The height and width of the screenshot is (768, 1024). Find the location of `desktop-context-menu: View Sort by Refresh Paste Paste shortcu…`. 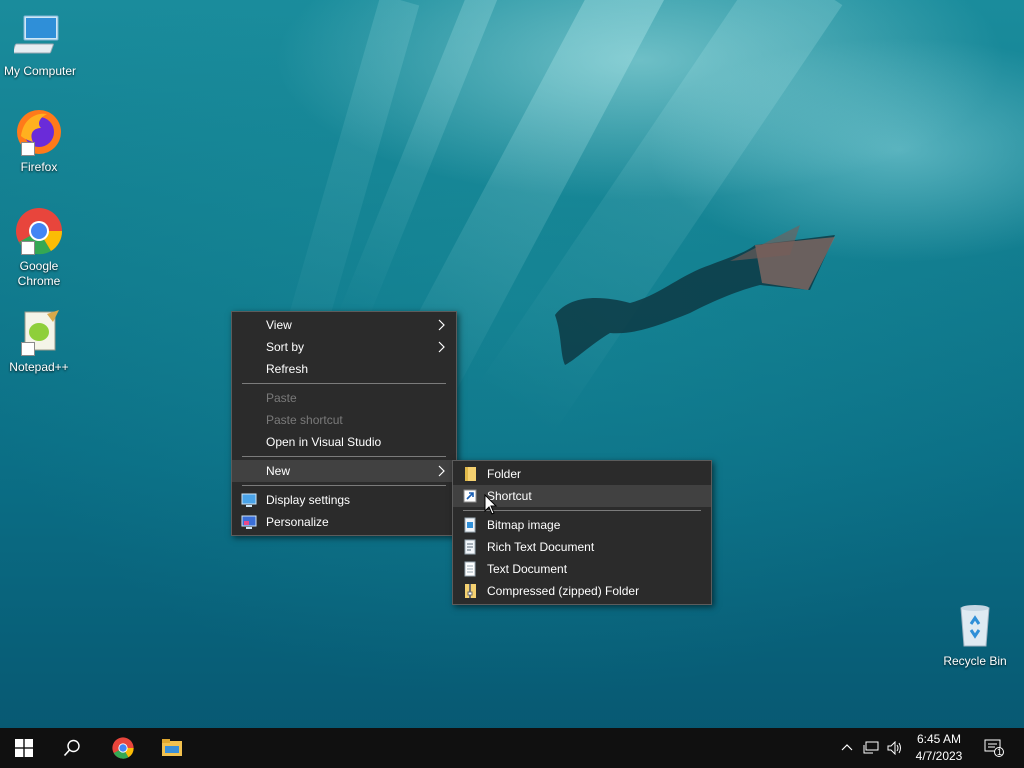

desktop-context-menu: View Sort by Refresh Paste Paste shortcu… is located at coordinates (344, 423).